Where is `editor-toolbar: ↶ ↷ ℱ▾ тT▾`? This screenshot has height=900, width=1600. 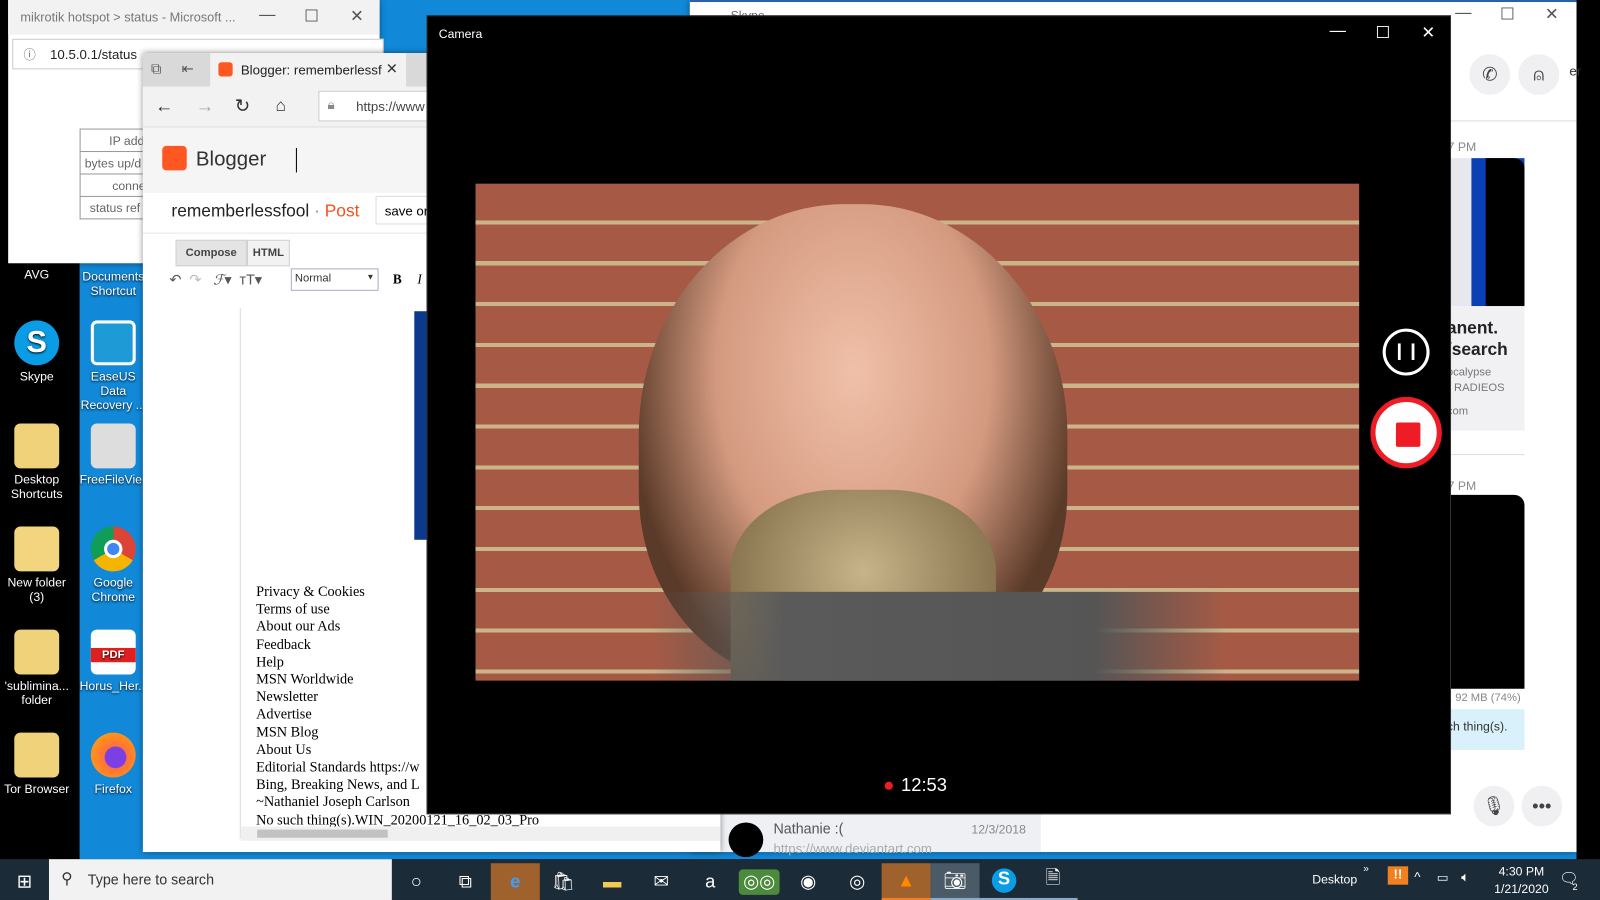 editor-toolbar: ↶ ↷ ℱ▾ тT▾ is located at coordinates (215, 279).